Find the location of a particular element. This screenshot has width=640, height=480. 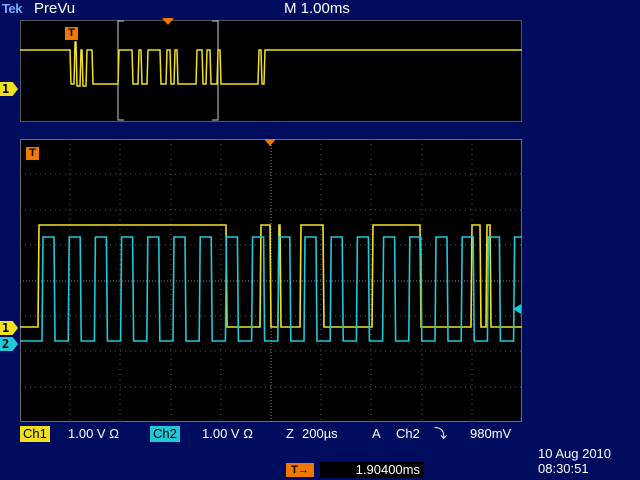

trigger-marker: T is located at coordinates (32, 153).